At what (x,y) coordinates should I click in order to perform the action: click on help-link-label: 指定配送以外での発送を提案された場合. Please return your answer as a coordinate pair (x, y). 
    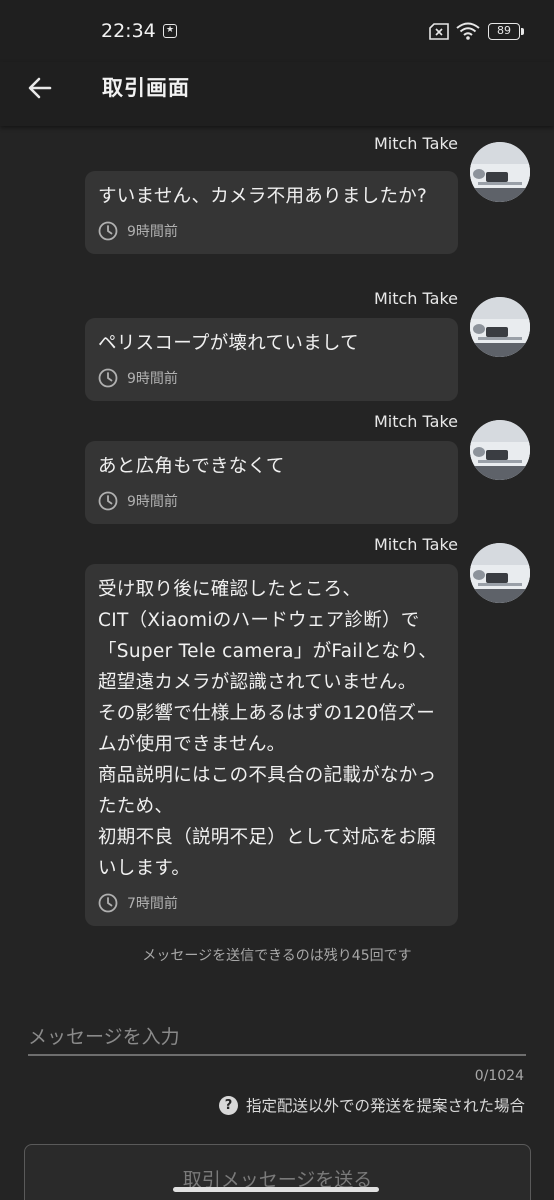
    Looking at the image, I should click on (385, 1106).